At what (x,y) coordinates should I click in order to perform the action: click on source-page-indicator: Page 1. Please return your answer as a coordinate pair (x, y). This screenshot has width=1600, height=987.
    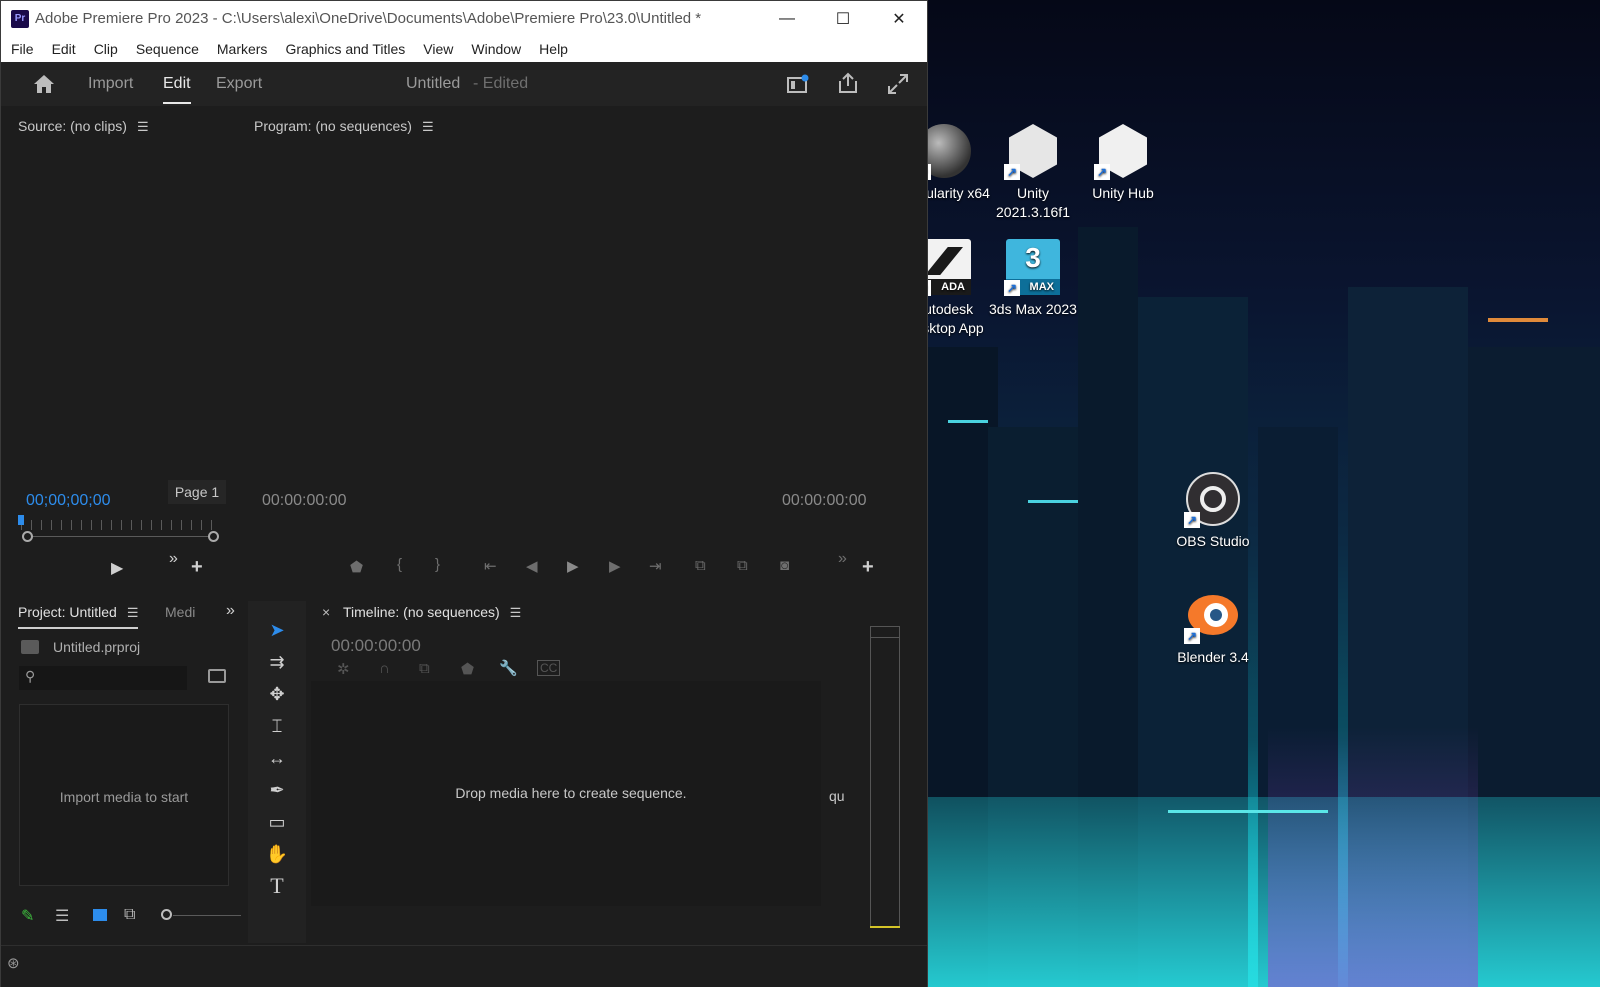
    Looking at the image, I should click on (197, 492).